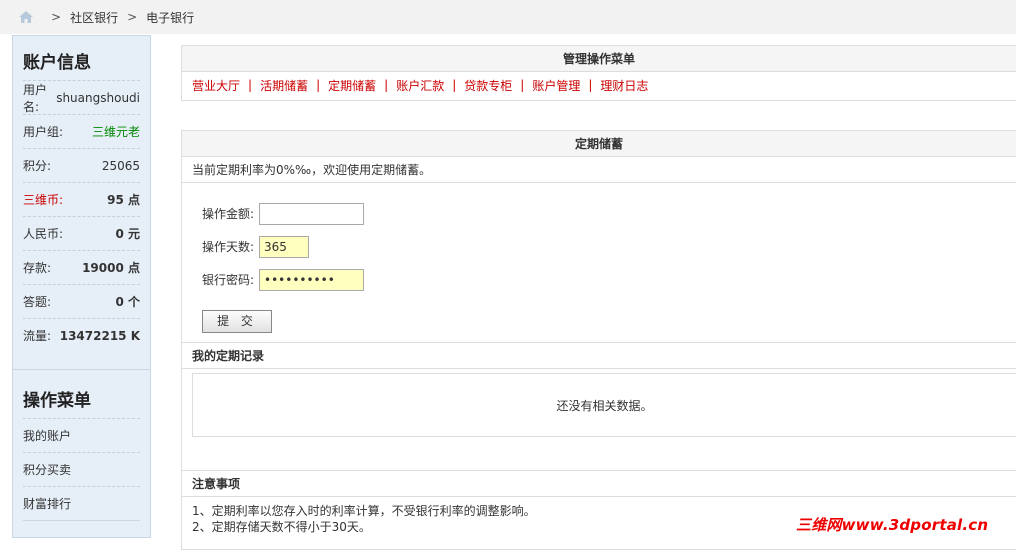 The width and height of the screenshot is (1016, 550). I want to click on watermark: 三维网www.3dportal.cn, so click(892, 525).